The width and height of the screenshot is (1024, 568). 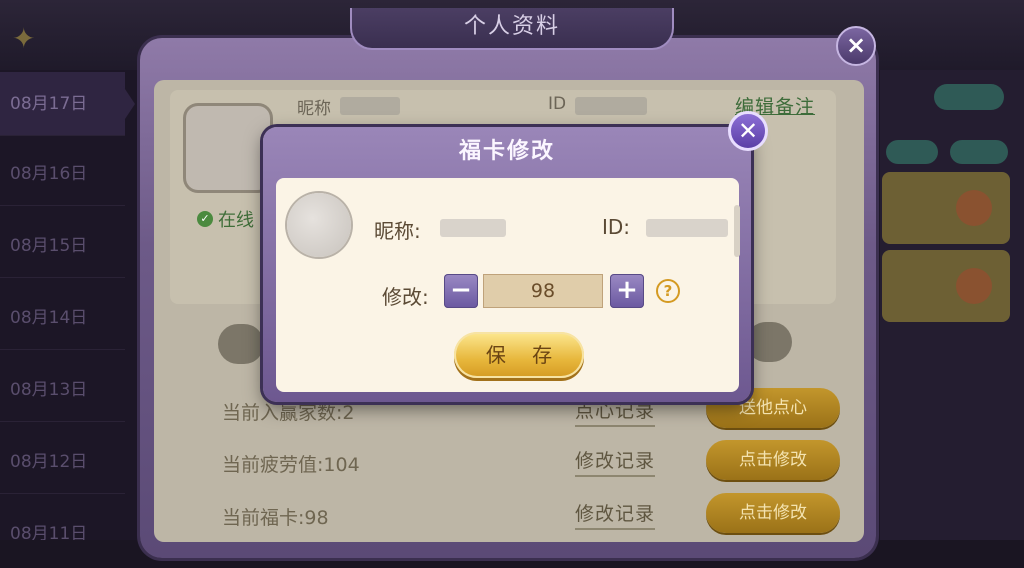 What do you see at coordinates (62, 390) in the screenshot?
I see `date-item: 08月13日` at bounding box center [62, 390].